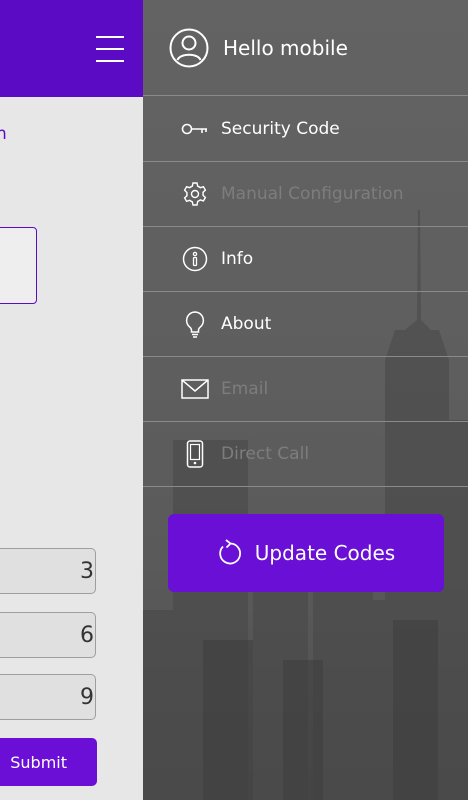 Image resolution: width=468 pixels, height=800 pixels. I want to click on menu-item-label: Info, so click(237, 259).